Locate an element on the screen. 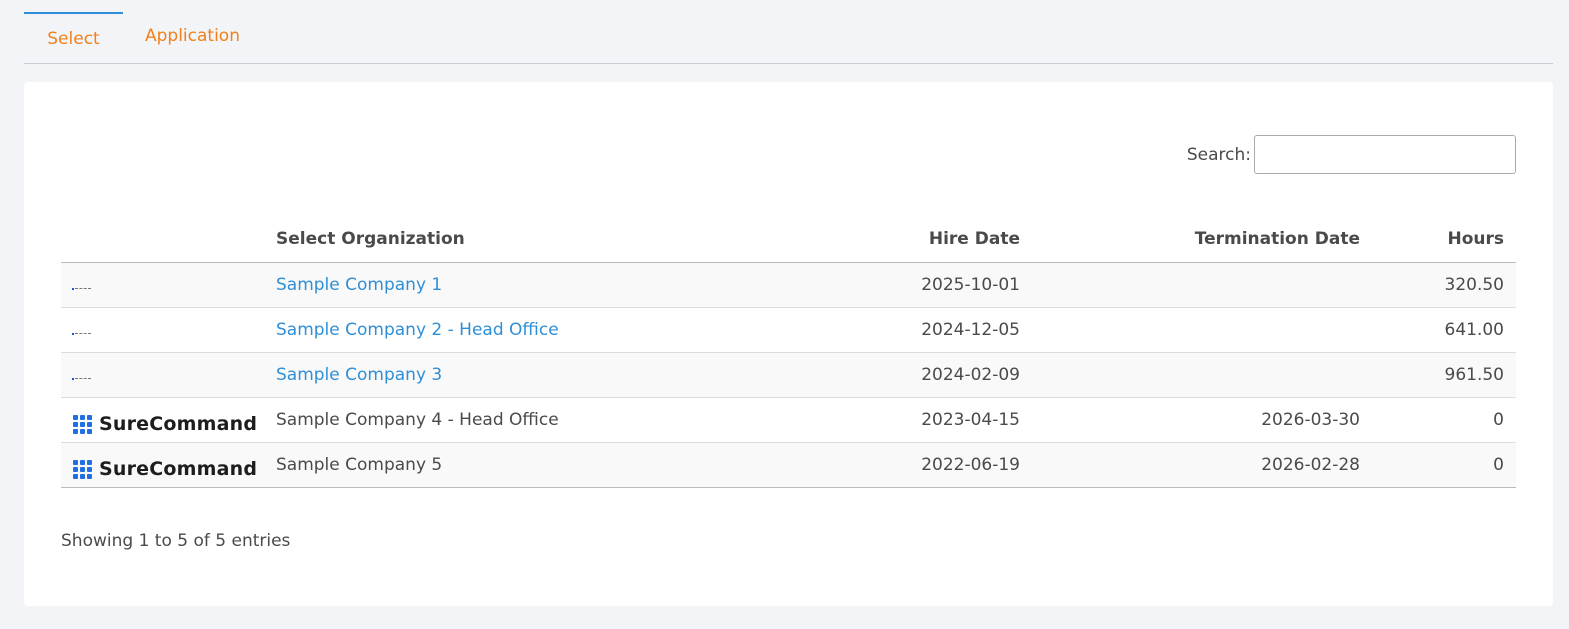 The height and width of the screenshot is (629, 1569). hire-date-cell: 2023-04-15 is located at coordinates (898, 420).